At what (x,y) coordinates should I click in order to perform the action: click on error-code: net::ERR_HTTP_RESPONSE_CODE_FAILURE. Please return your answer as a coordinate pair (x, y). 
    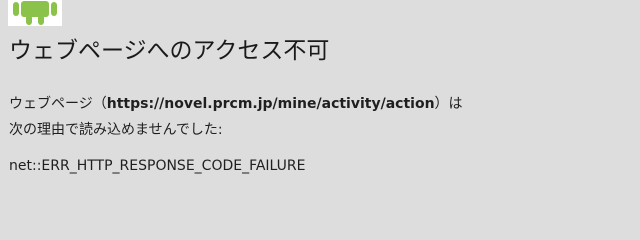
    Looking at the image, I should click on (157, 166).